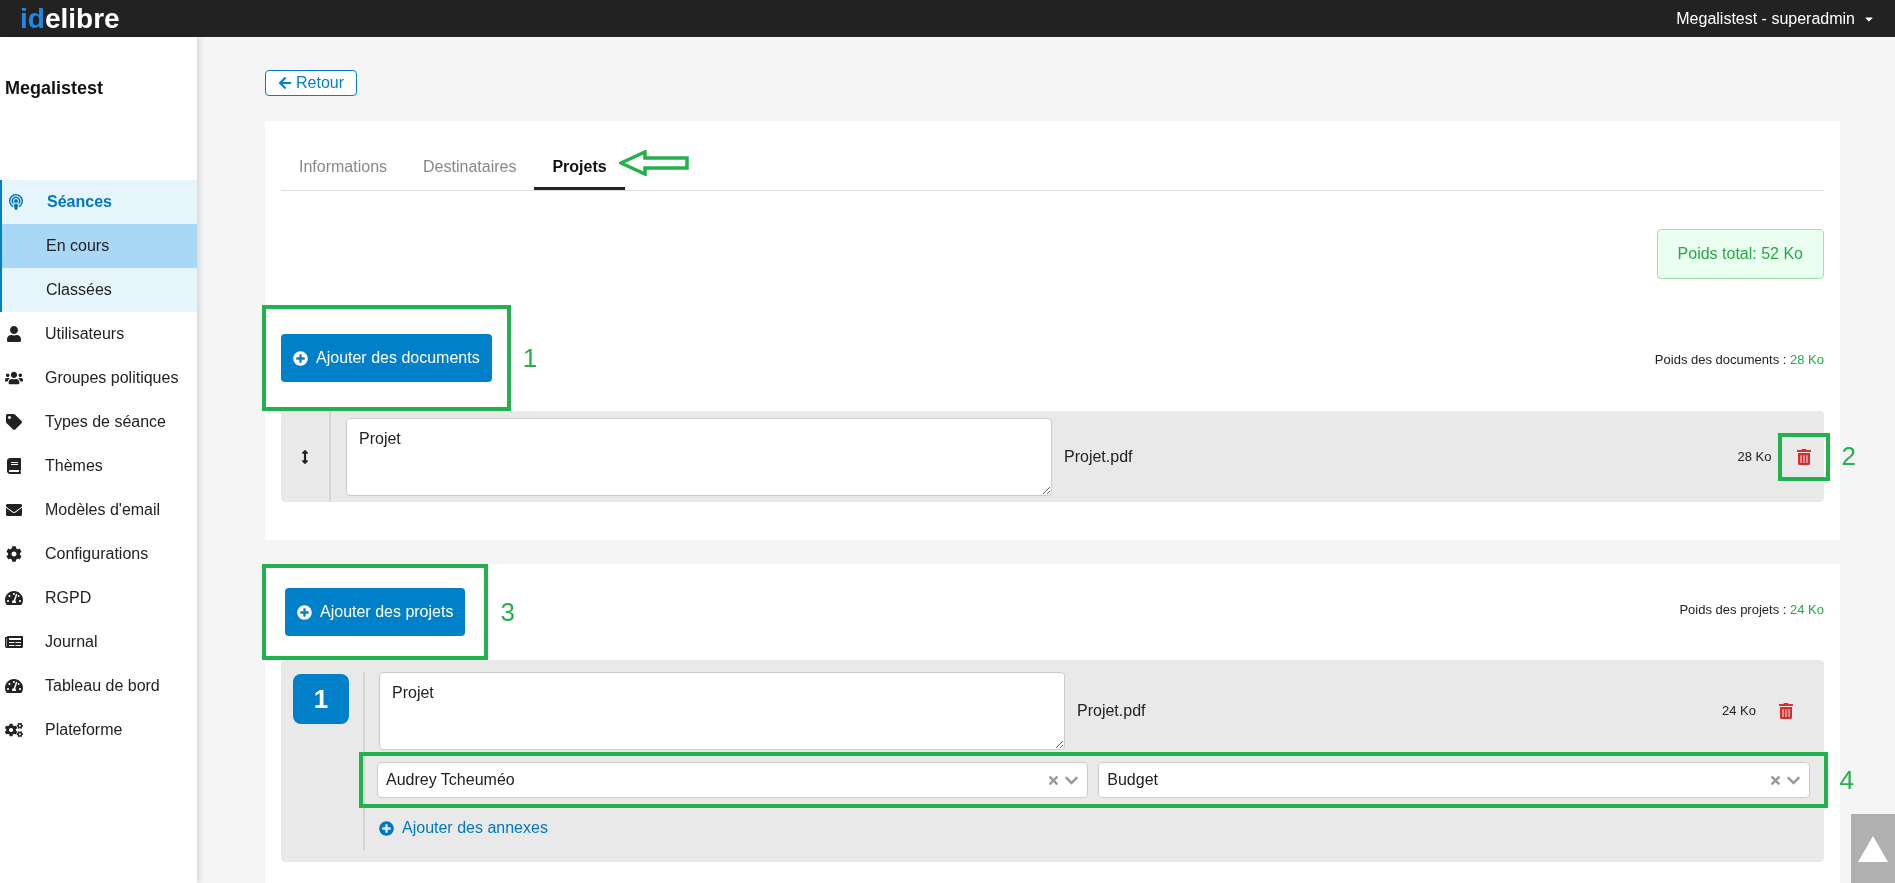  Describe the element at coordinates (1775, 18) in the screenshot. I see `user-menu: Megalistest - superadmin` at that location.